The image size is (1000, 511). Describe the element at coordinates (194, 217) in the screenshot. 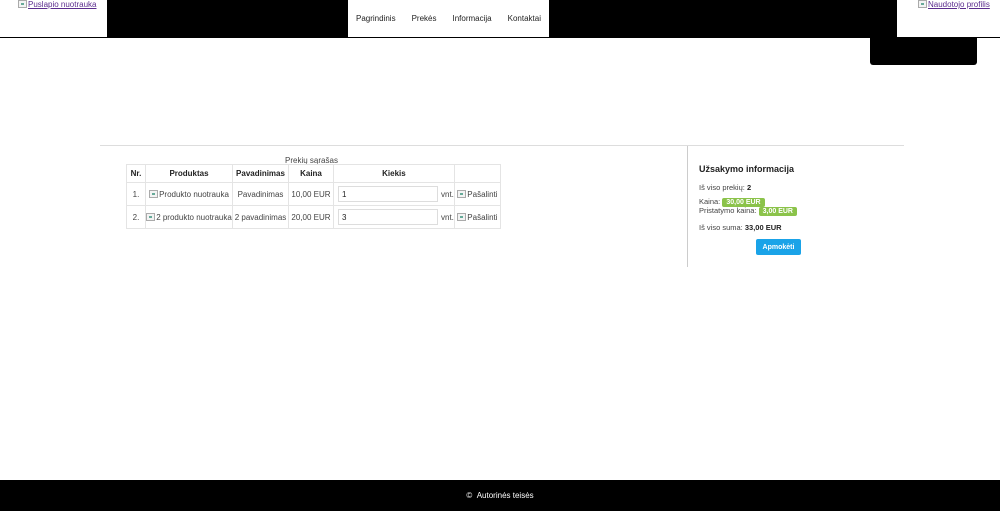

I see `product-image-alt-text: 2 produkto nuotrauka` at that location.